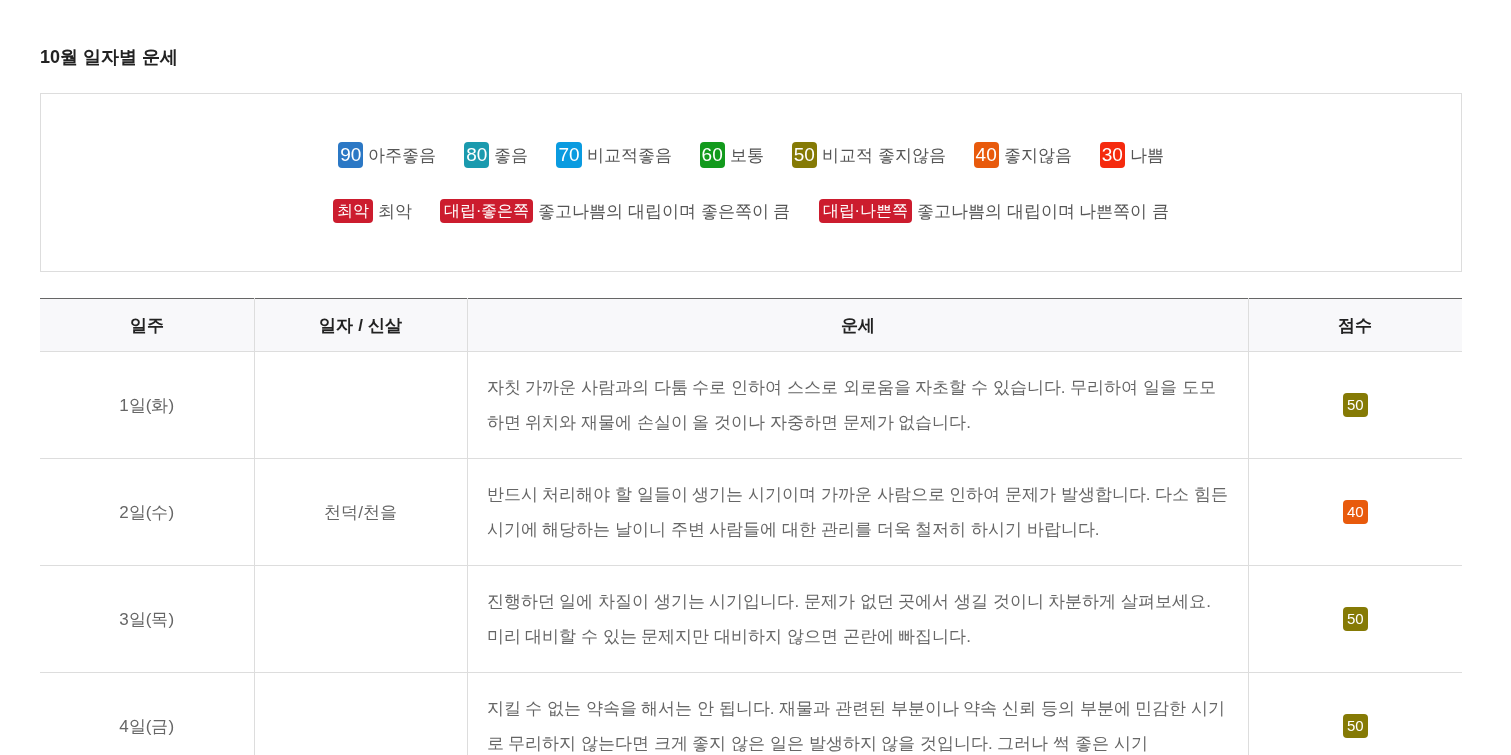 The height and width of the screenshot is (755, 1511). I want to click on score-badge: 70, so click(569, 155).